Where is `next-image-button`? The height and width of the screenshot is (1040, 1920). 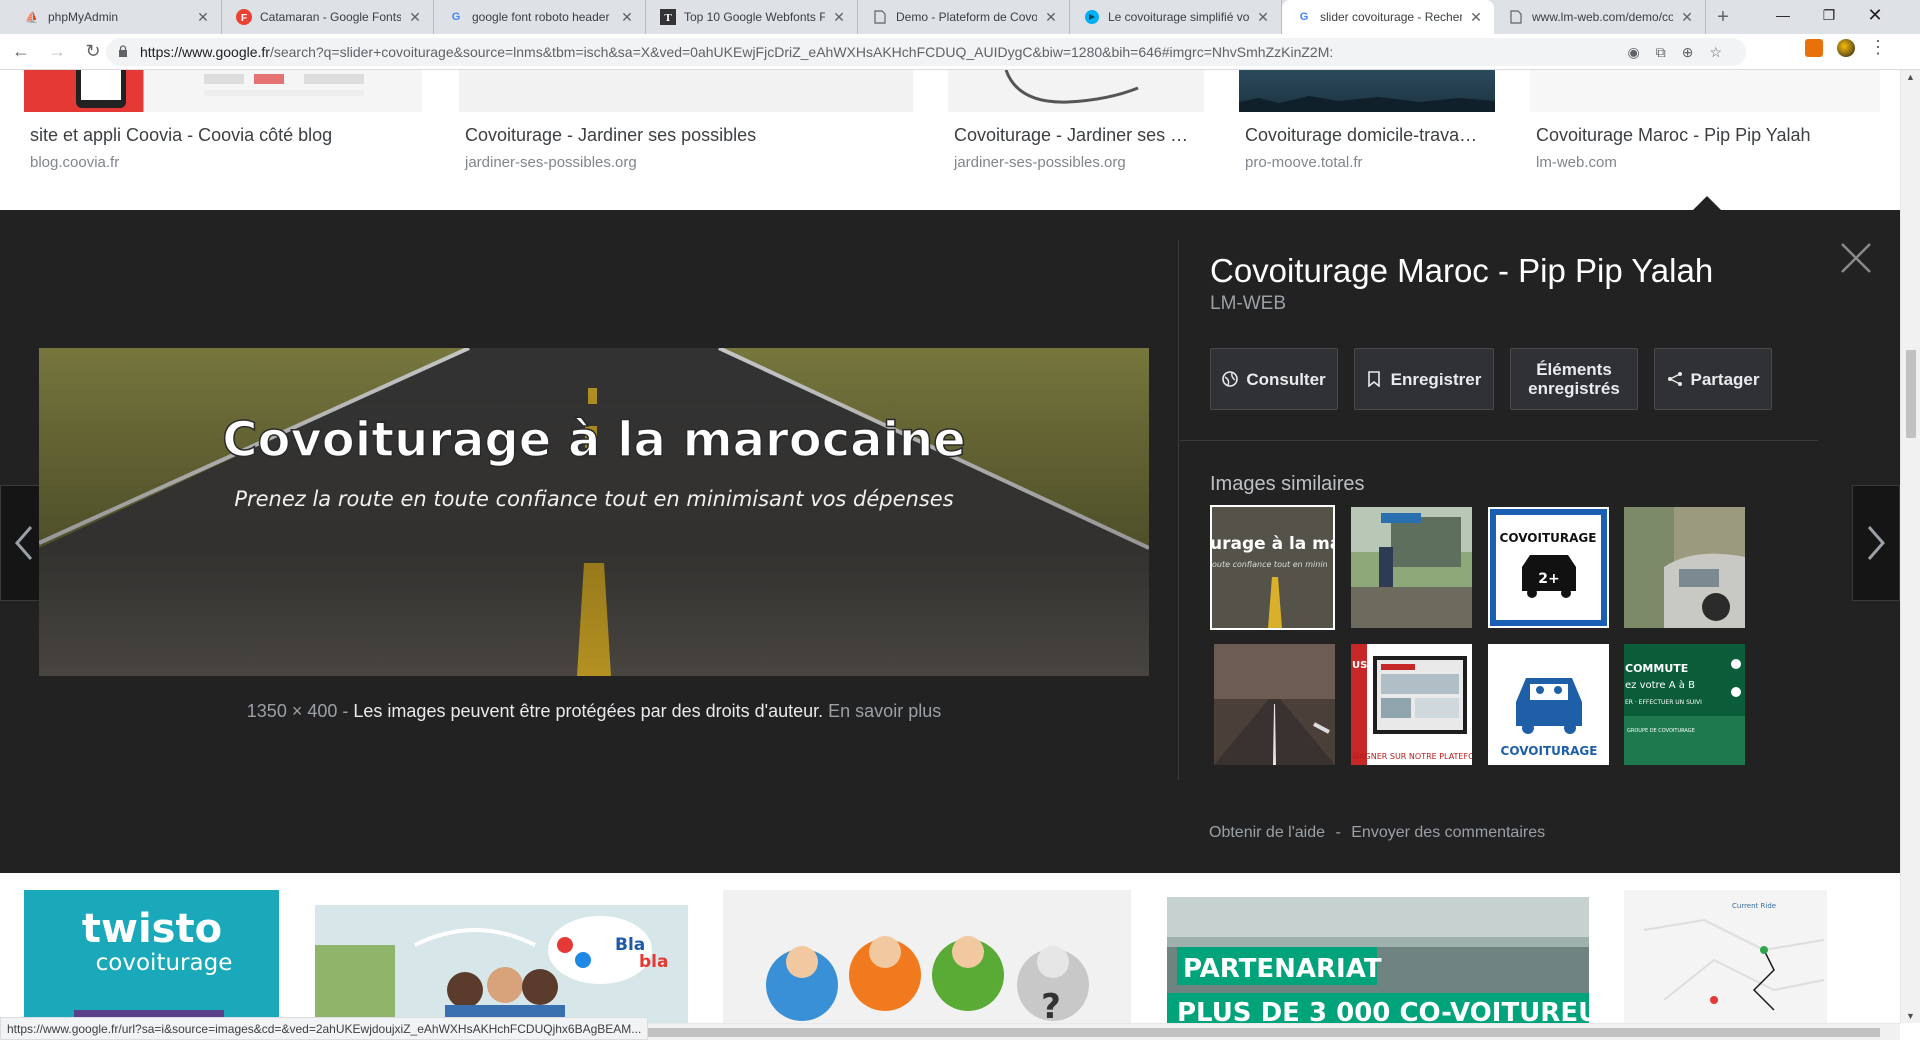
next-image-button is located at coordinates (1876, 543).